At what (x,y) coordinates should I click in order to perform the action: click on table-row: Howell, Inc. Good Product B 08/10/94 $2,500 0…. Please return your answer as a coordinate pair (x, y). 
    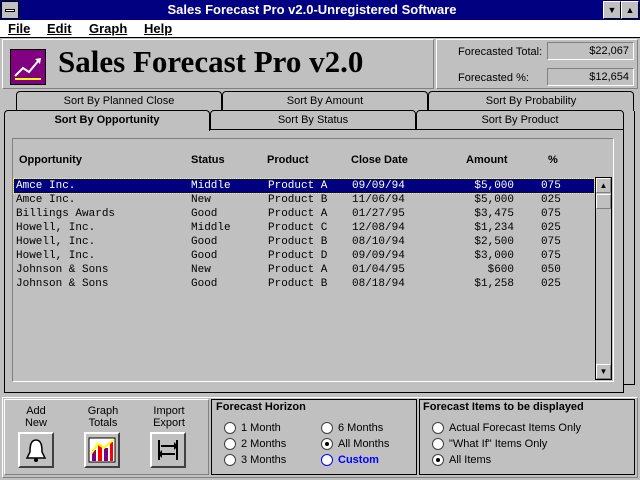
    Looking at the image, I should click on (304, 242).